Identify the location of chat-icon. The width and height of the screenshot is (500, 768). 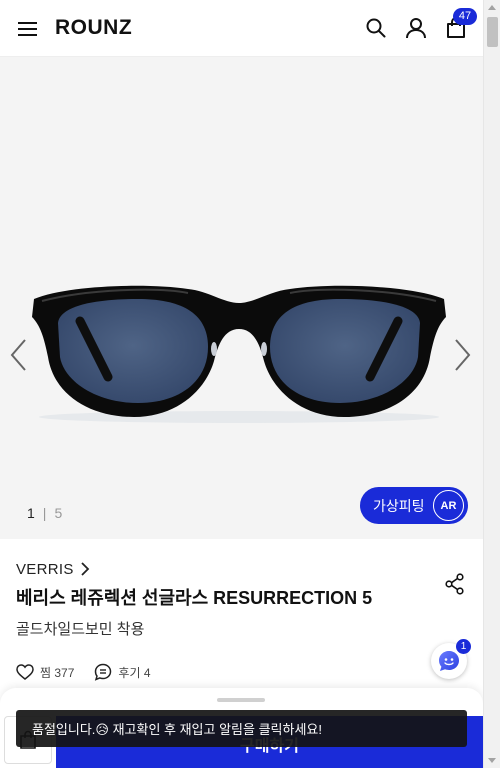
(103, 672).